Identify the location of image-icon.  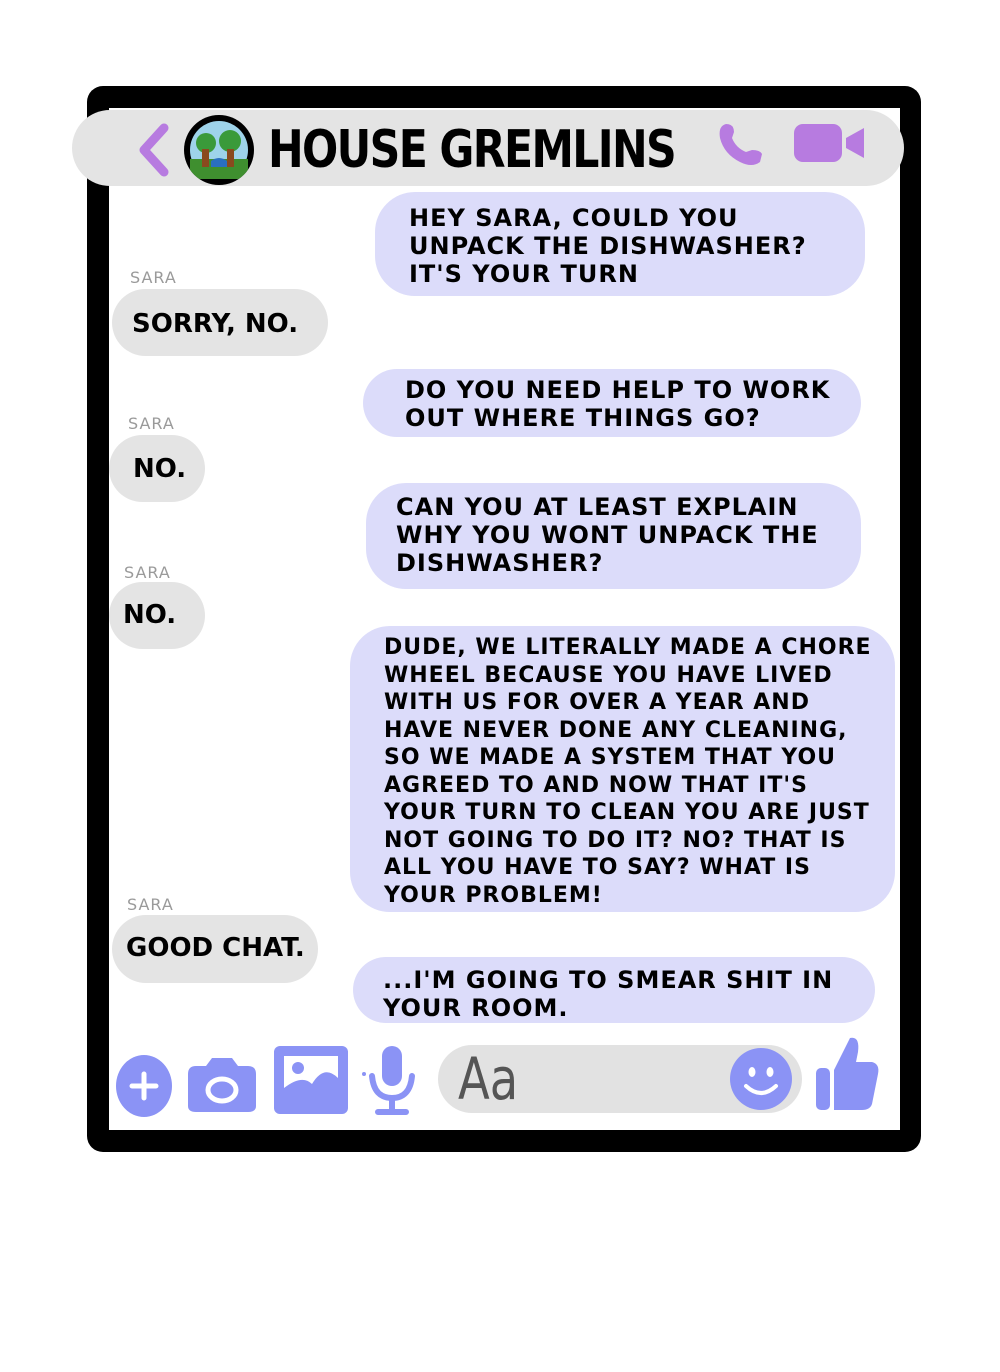
(311, 1080).